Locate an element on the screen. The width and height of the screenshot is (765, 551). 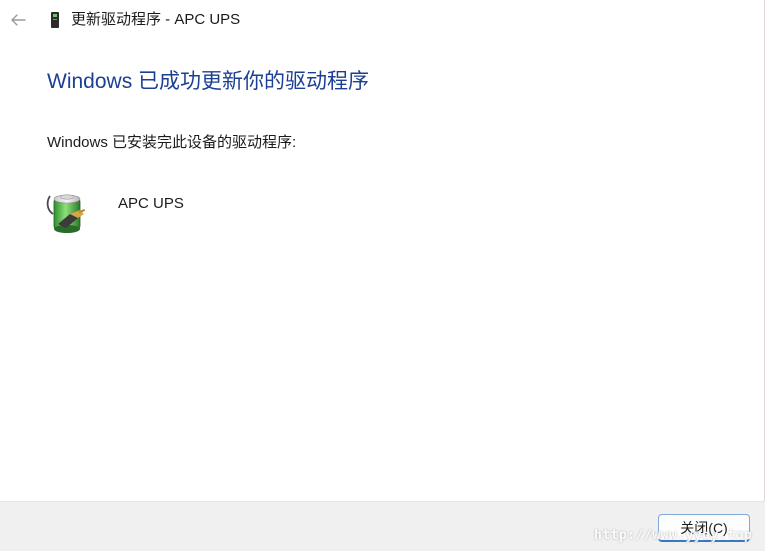
device-name: APC UPS is located at coordinates (151, 203).